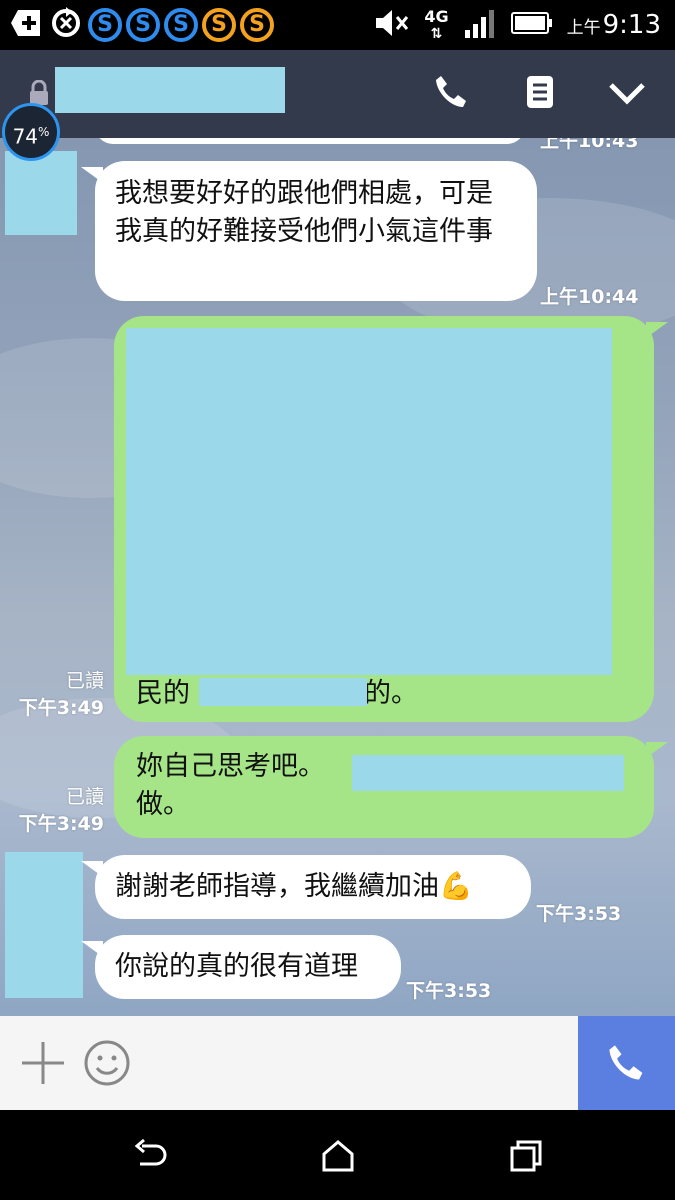 This screenshot has height=1200, width=675. Describe the element at coordinates (626, 1063) in the screenshot. I see `call-icon` at that location.